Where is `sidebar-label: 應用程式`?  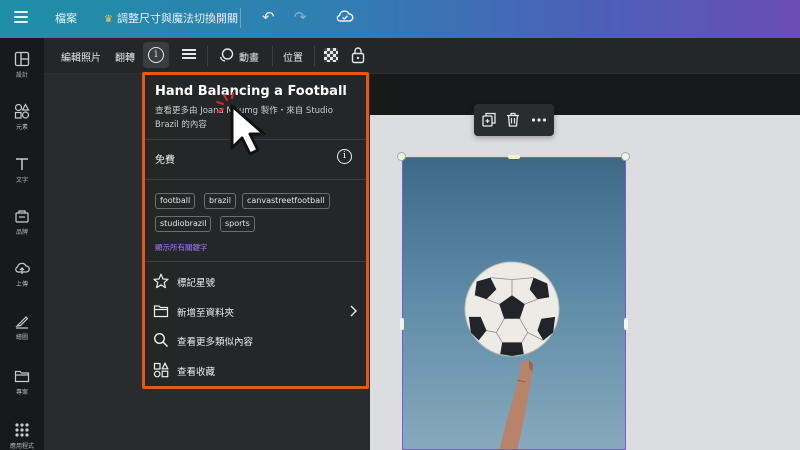 sidebar-label: 應用程式 is located at coordinates (21, 446).